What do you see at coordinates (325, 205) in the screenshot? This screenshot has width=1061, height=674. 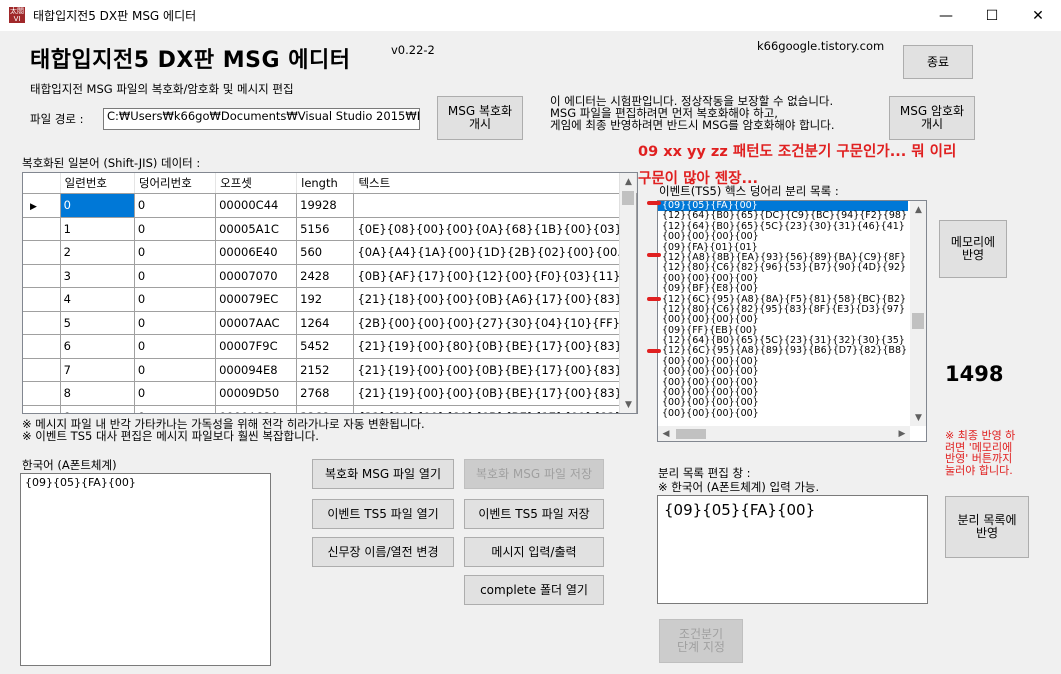 I see `table-cell: 19928` at bounding box center [325, 205].